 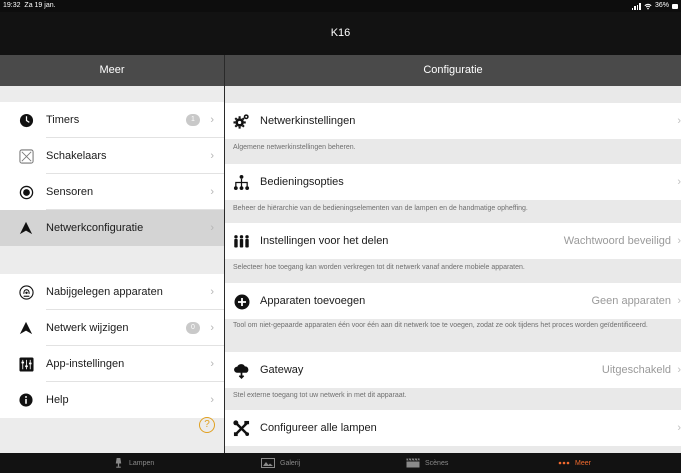 I want to click on timers-count-badge: 1, so click(x=193, y=120).